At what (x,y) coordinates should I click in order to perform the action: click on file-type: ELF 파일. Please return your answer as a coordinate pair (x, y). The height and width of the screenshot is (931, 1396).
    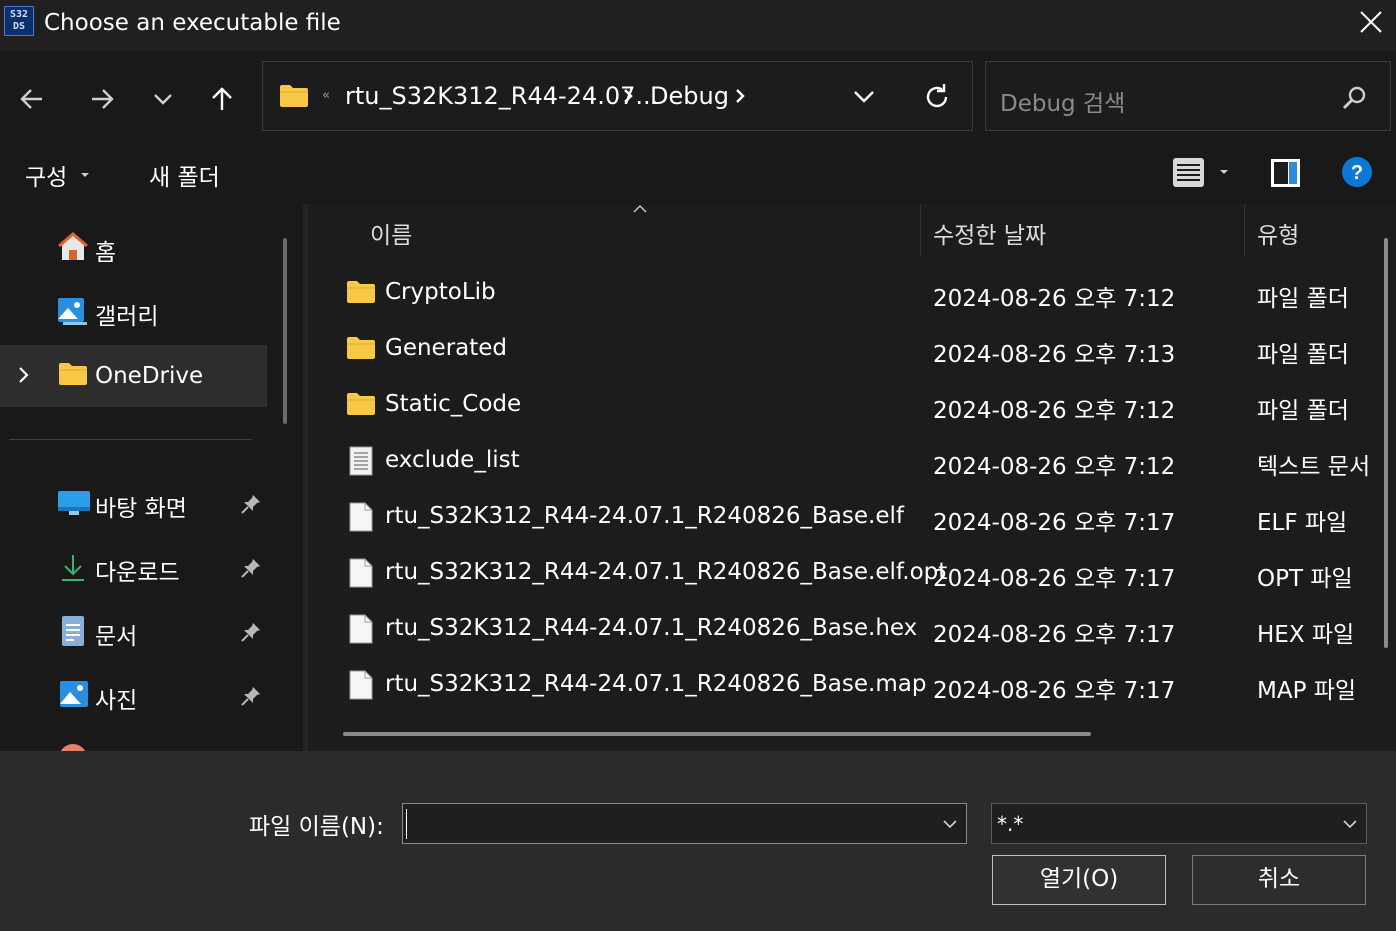
    Looking at the image, I should click on (1302, 523).